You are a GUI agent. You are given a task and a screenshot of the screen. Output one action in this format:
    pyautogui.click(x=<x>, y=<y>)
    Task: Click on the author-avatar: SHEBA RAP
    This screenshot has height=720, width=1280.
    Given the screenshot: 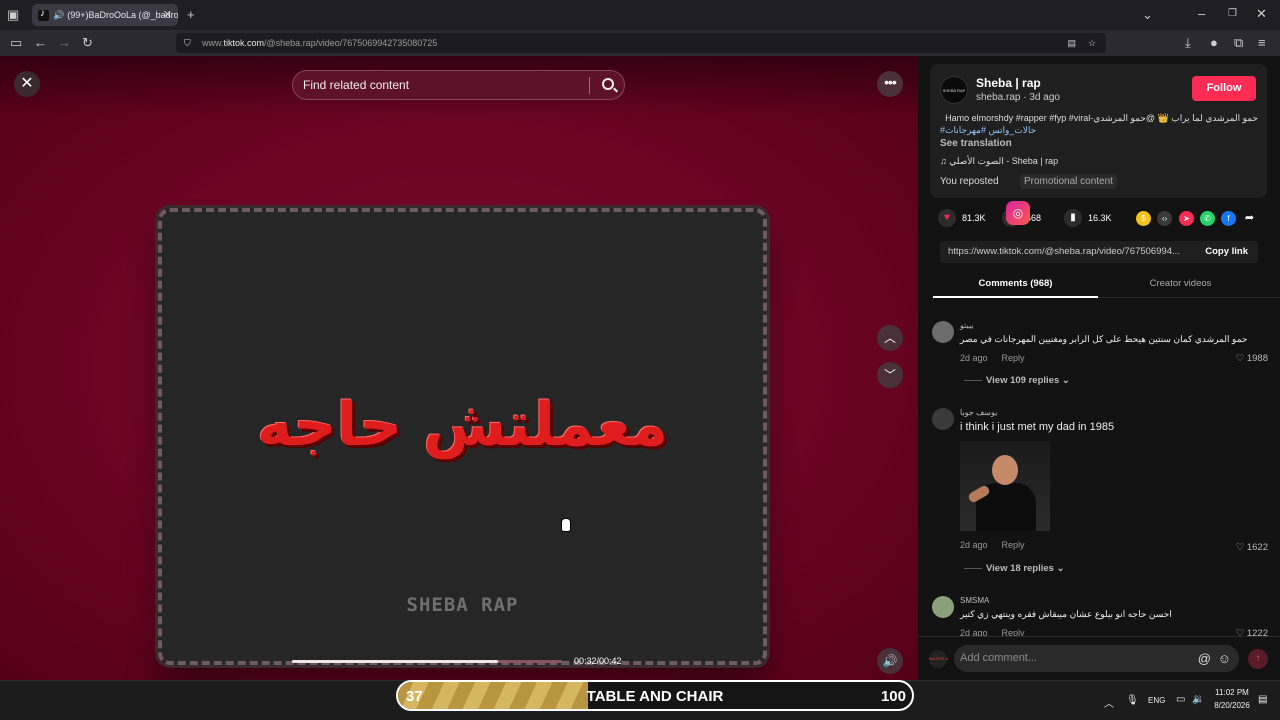 What is the action you would take?
    pyautogui.click(x=954, y=90)
    